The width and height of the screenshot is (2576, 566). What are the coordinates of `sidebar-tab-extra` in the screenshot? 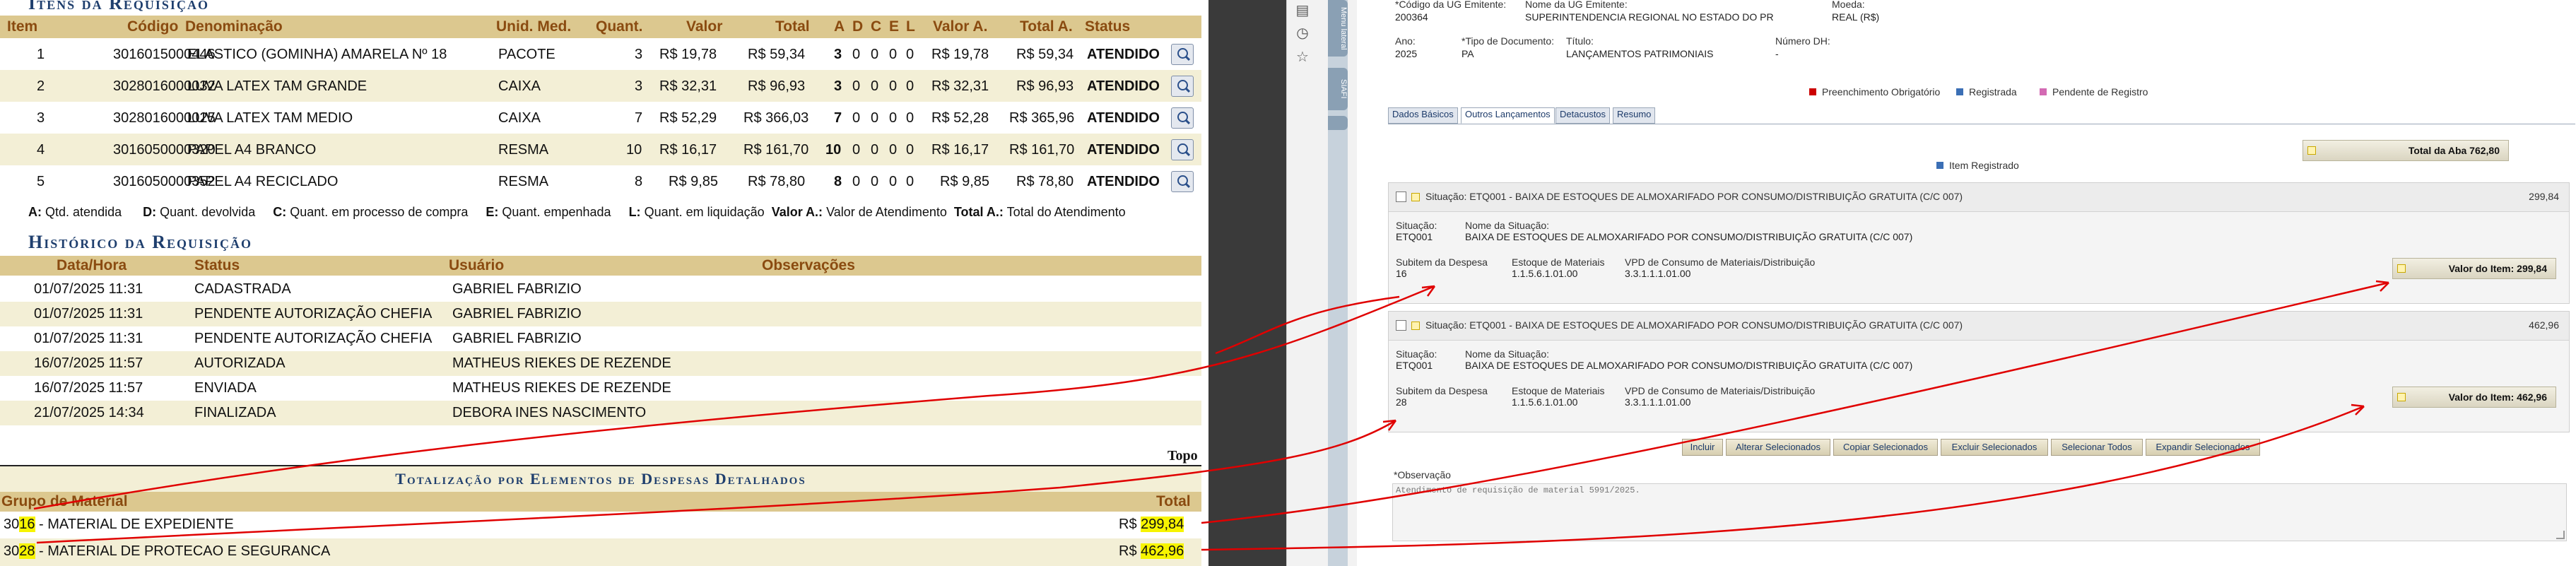 It's located at (1338, 123).